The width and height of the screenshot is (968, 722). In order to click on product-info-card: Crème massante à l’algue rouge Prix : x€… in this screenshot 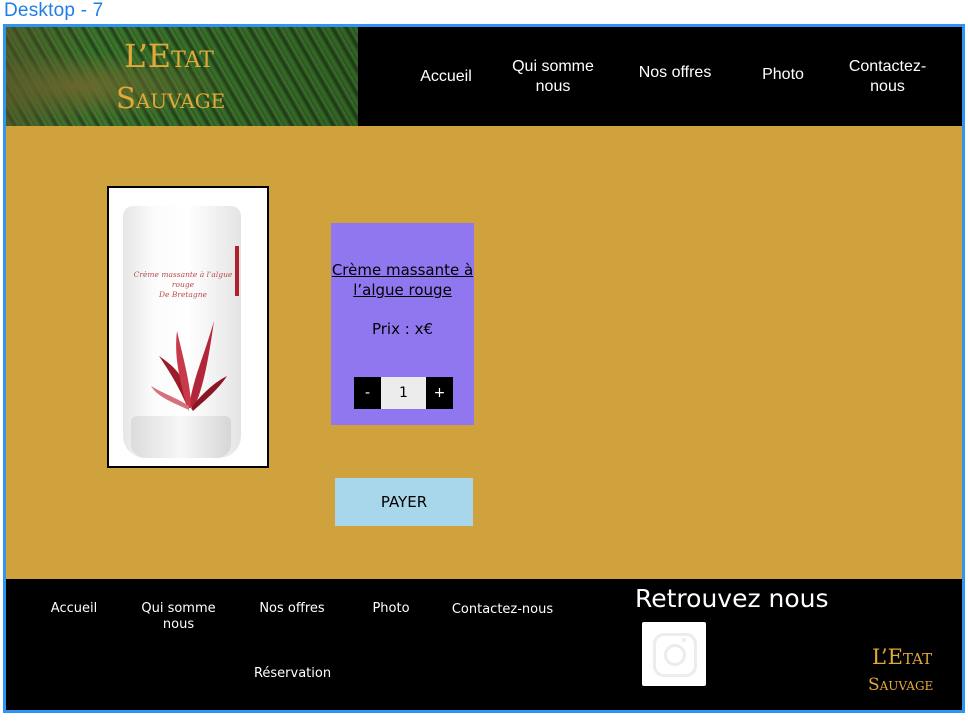, I will do `click(402, 324)`.